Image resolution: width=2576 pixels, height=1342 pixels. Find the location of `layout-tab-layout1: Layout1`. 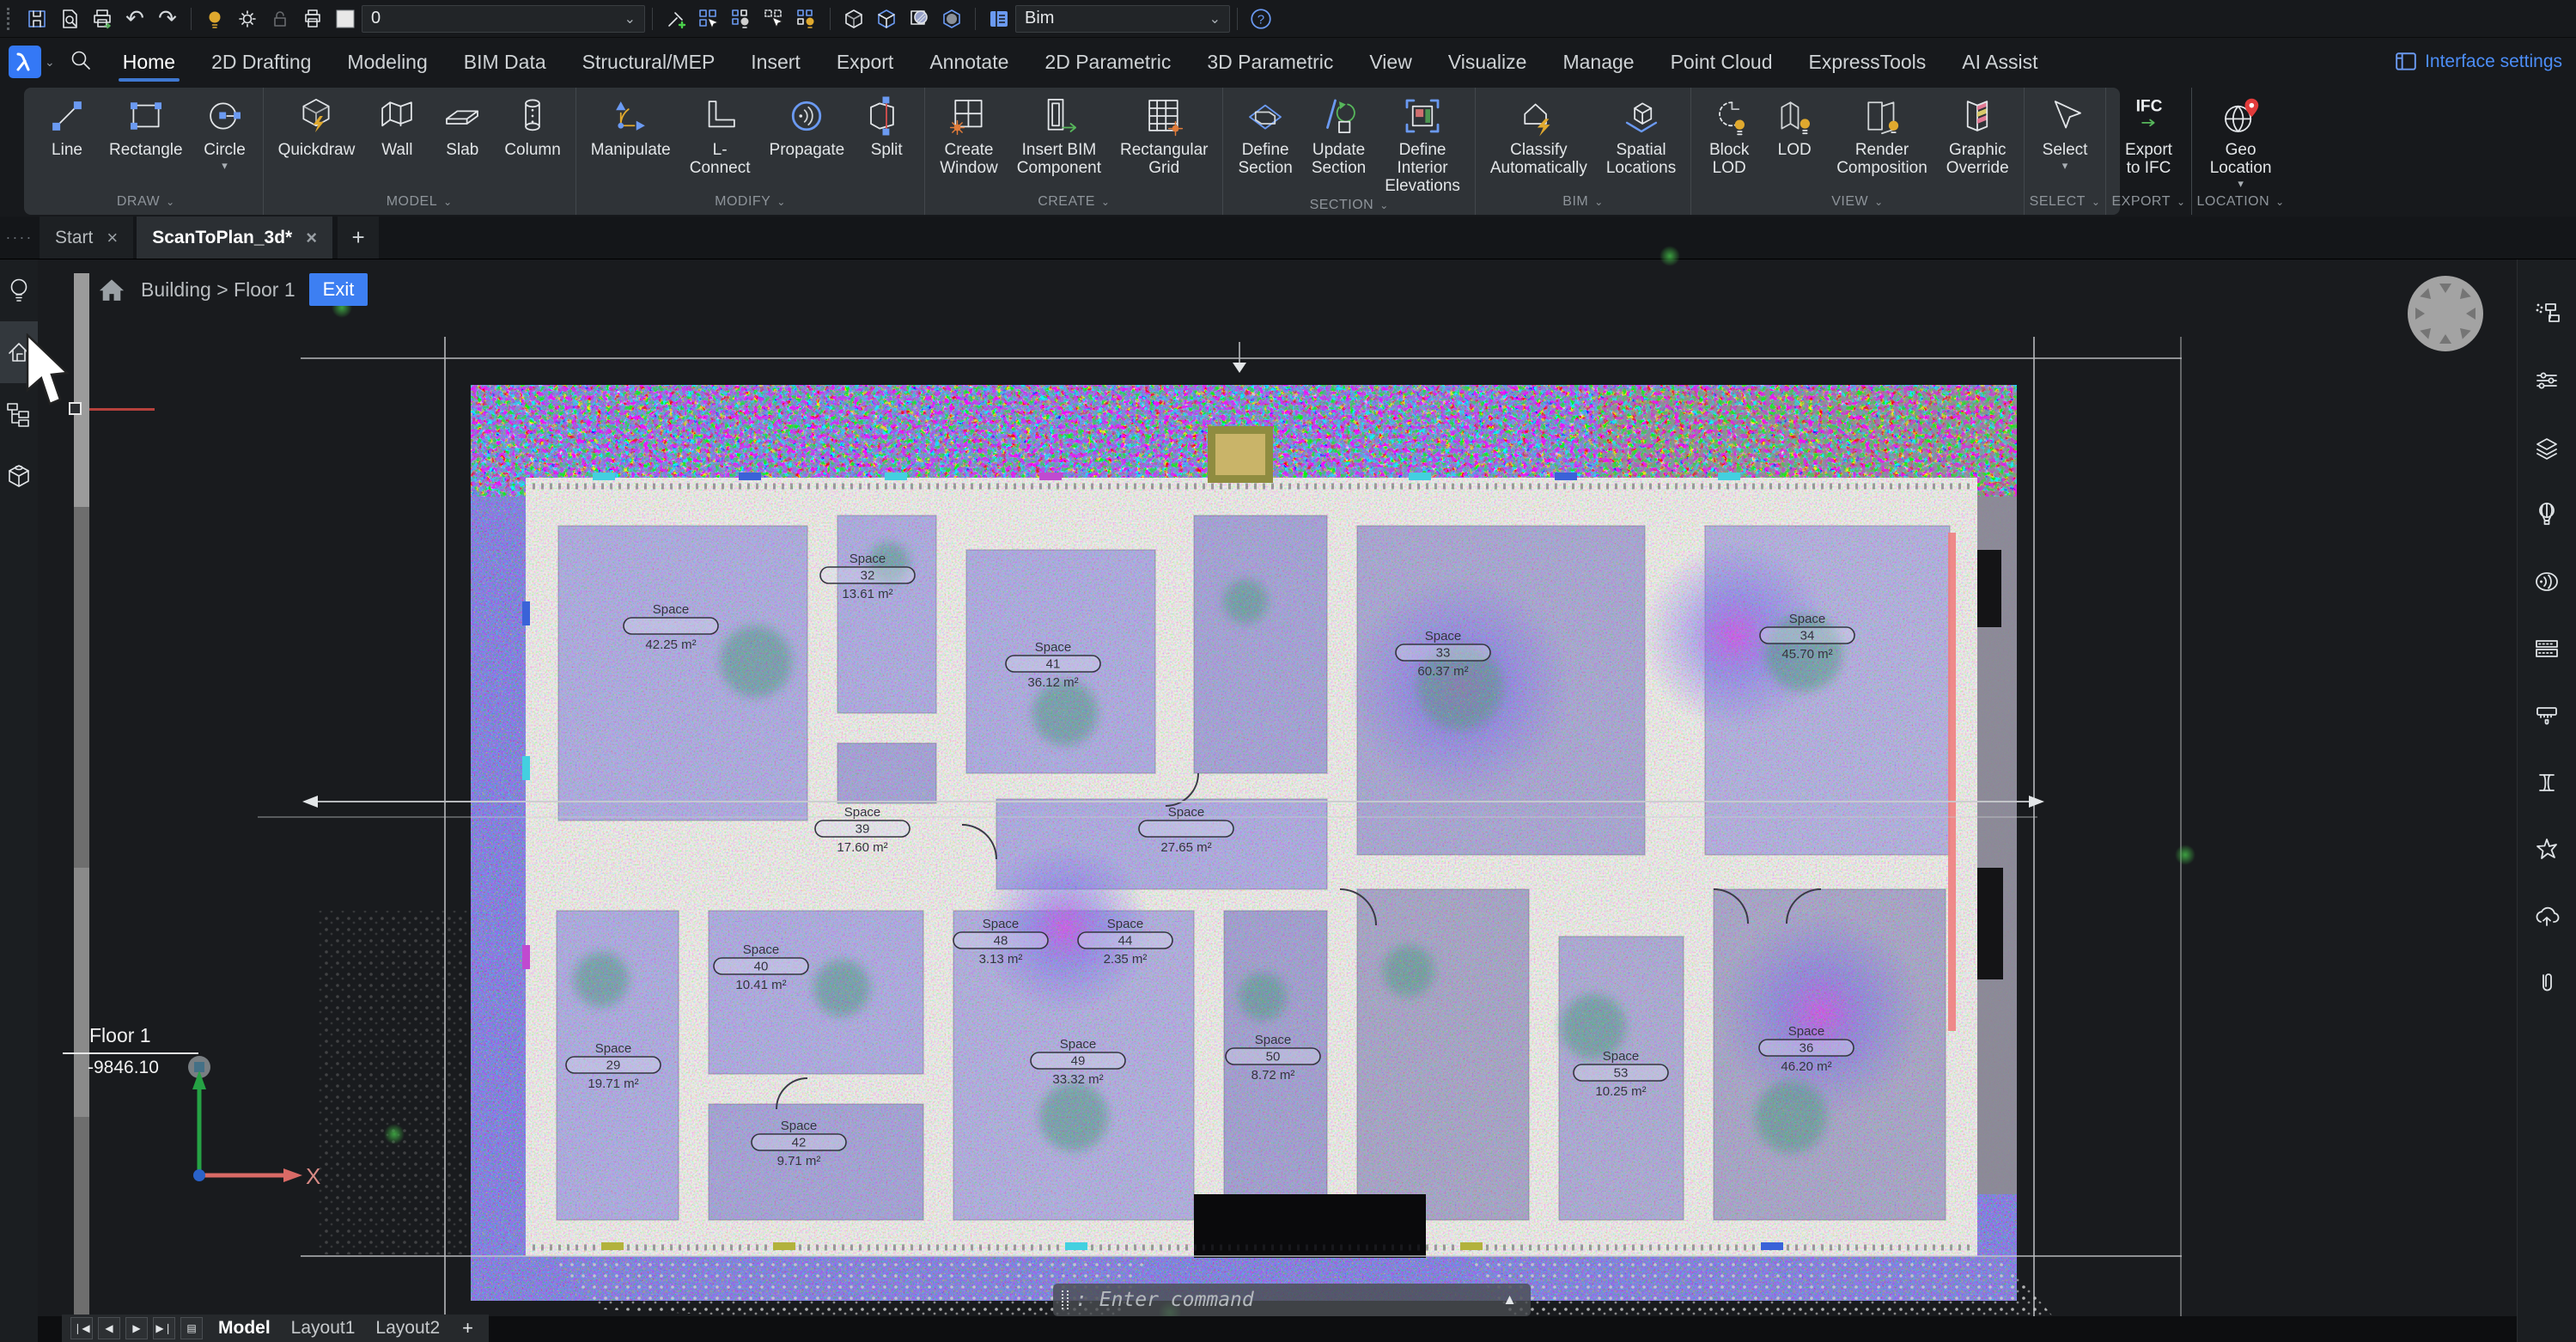

layout-tab-layout1: Layout1 is located at coordinates (323, 1328).